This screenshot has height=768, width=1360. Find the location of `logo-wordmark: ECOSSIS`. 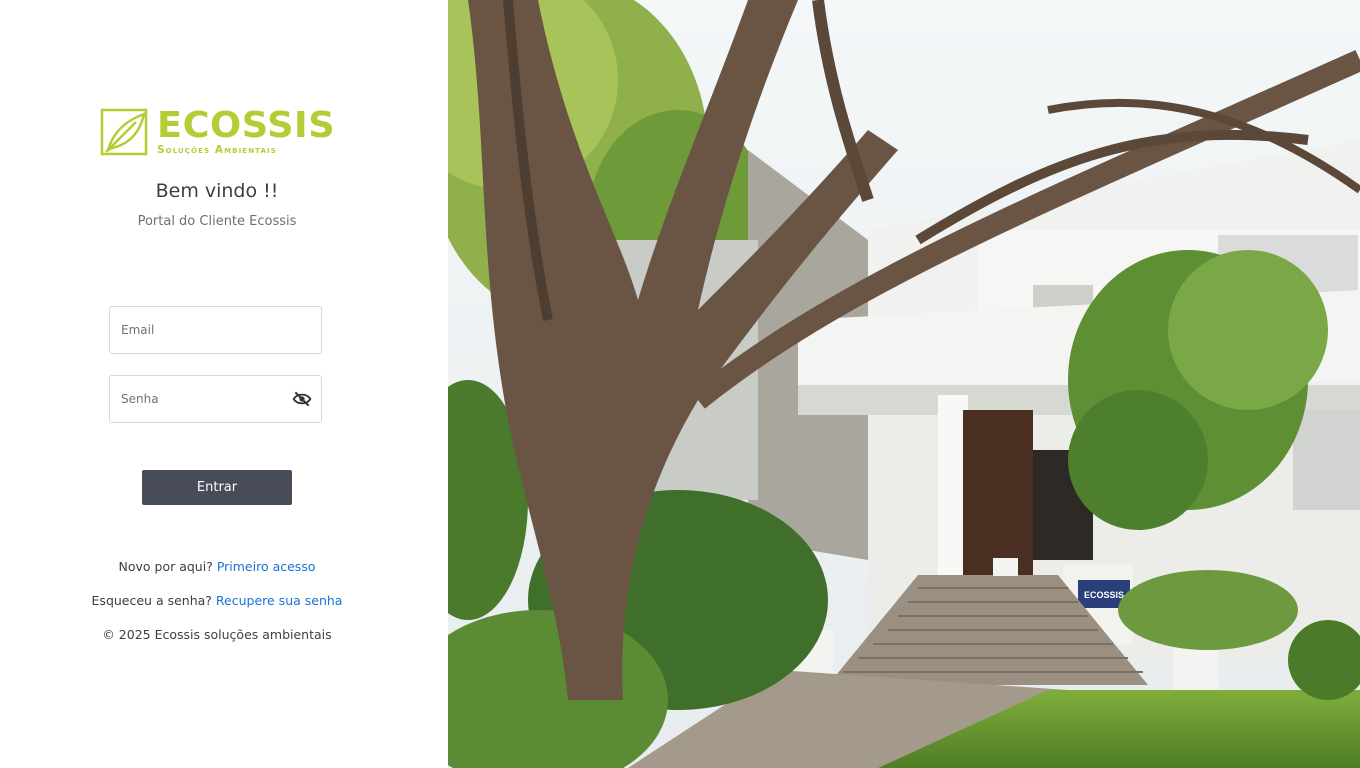

logo-wordmark: ECOSSIS is located at coordinates (246, 125).